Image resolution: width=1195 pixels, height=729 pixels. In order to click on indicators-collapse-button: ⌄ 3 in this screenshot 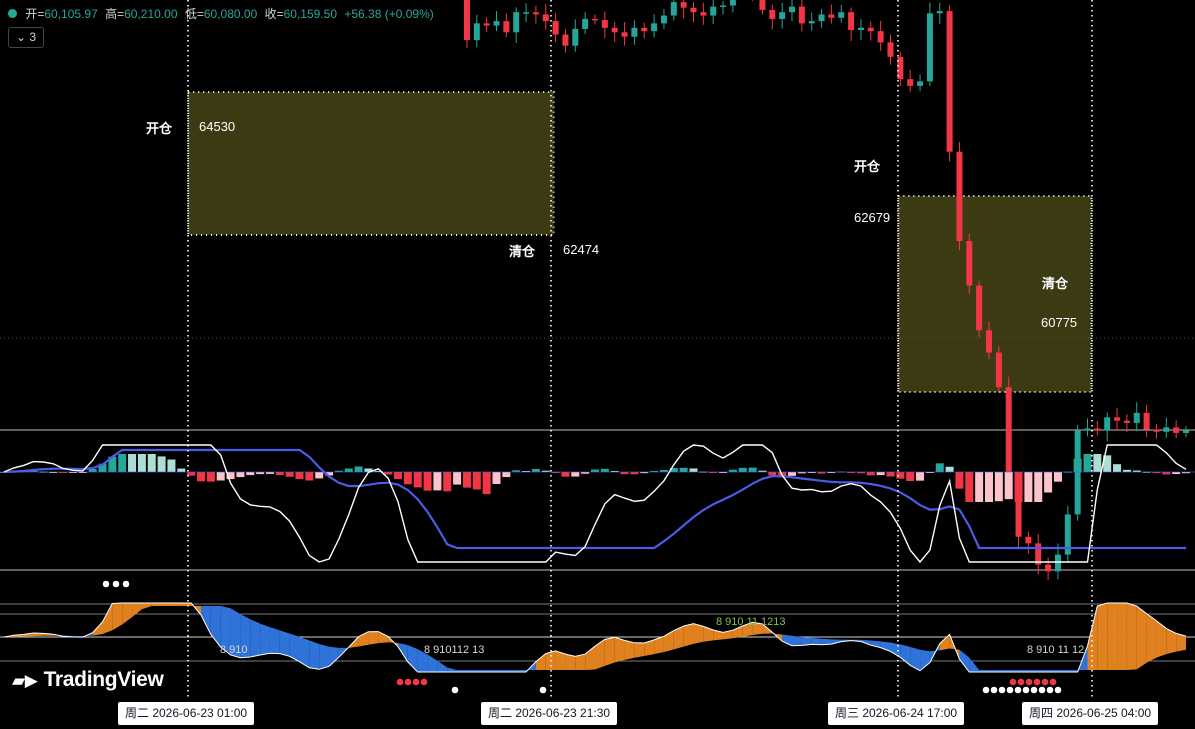, I will do `click(26, 37)`.